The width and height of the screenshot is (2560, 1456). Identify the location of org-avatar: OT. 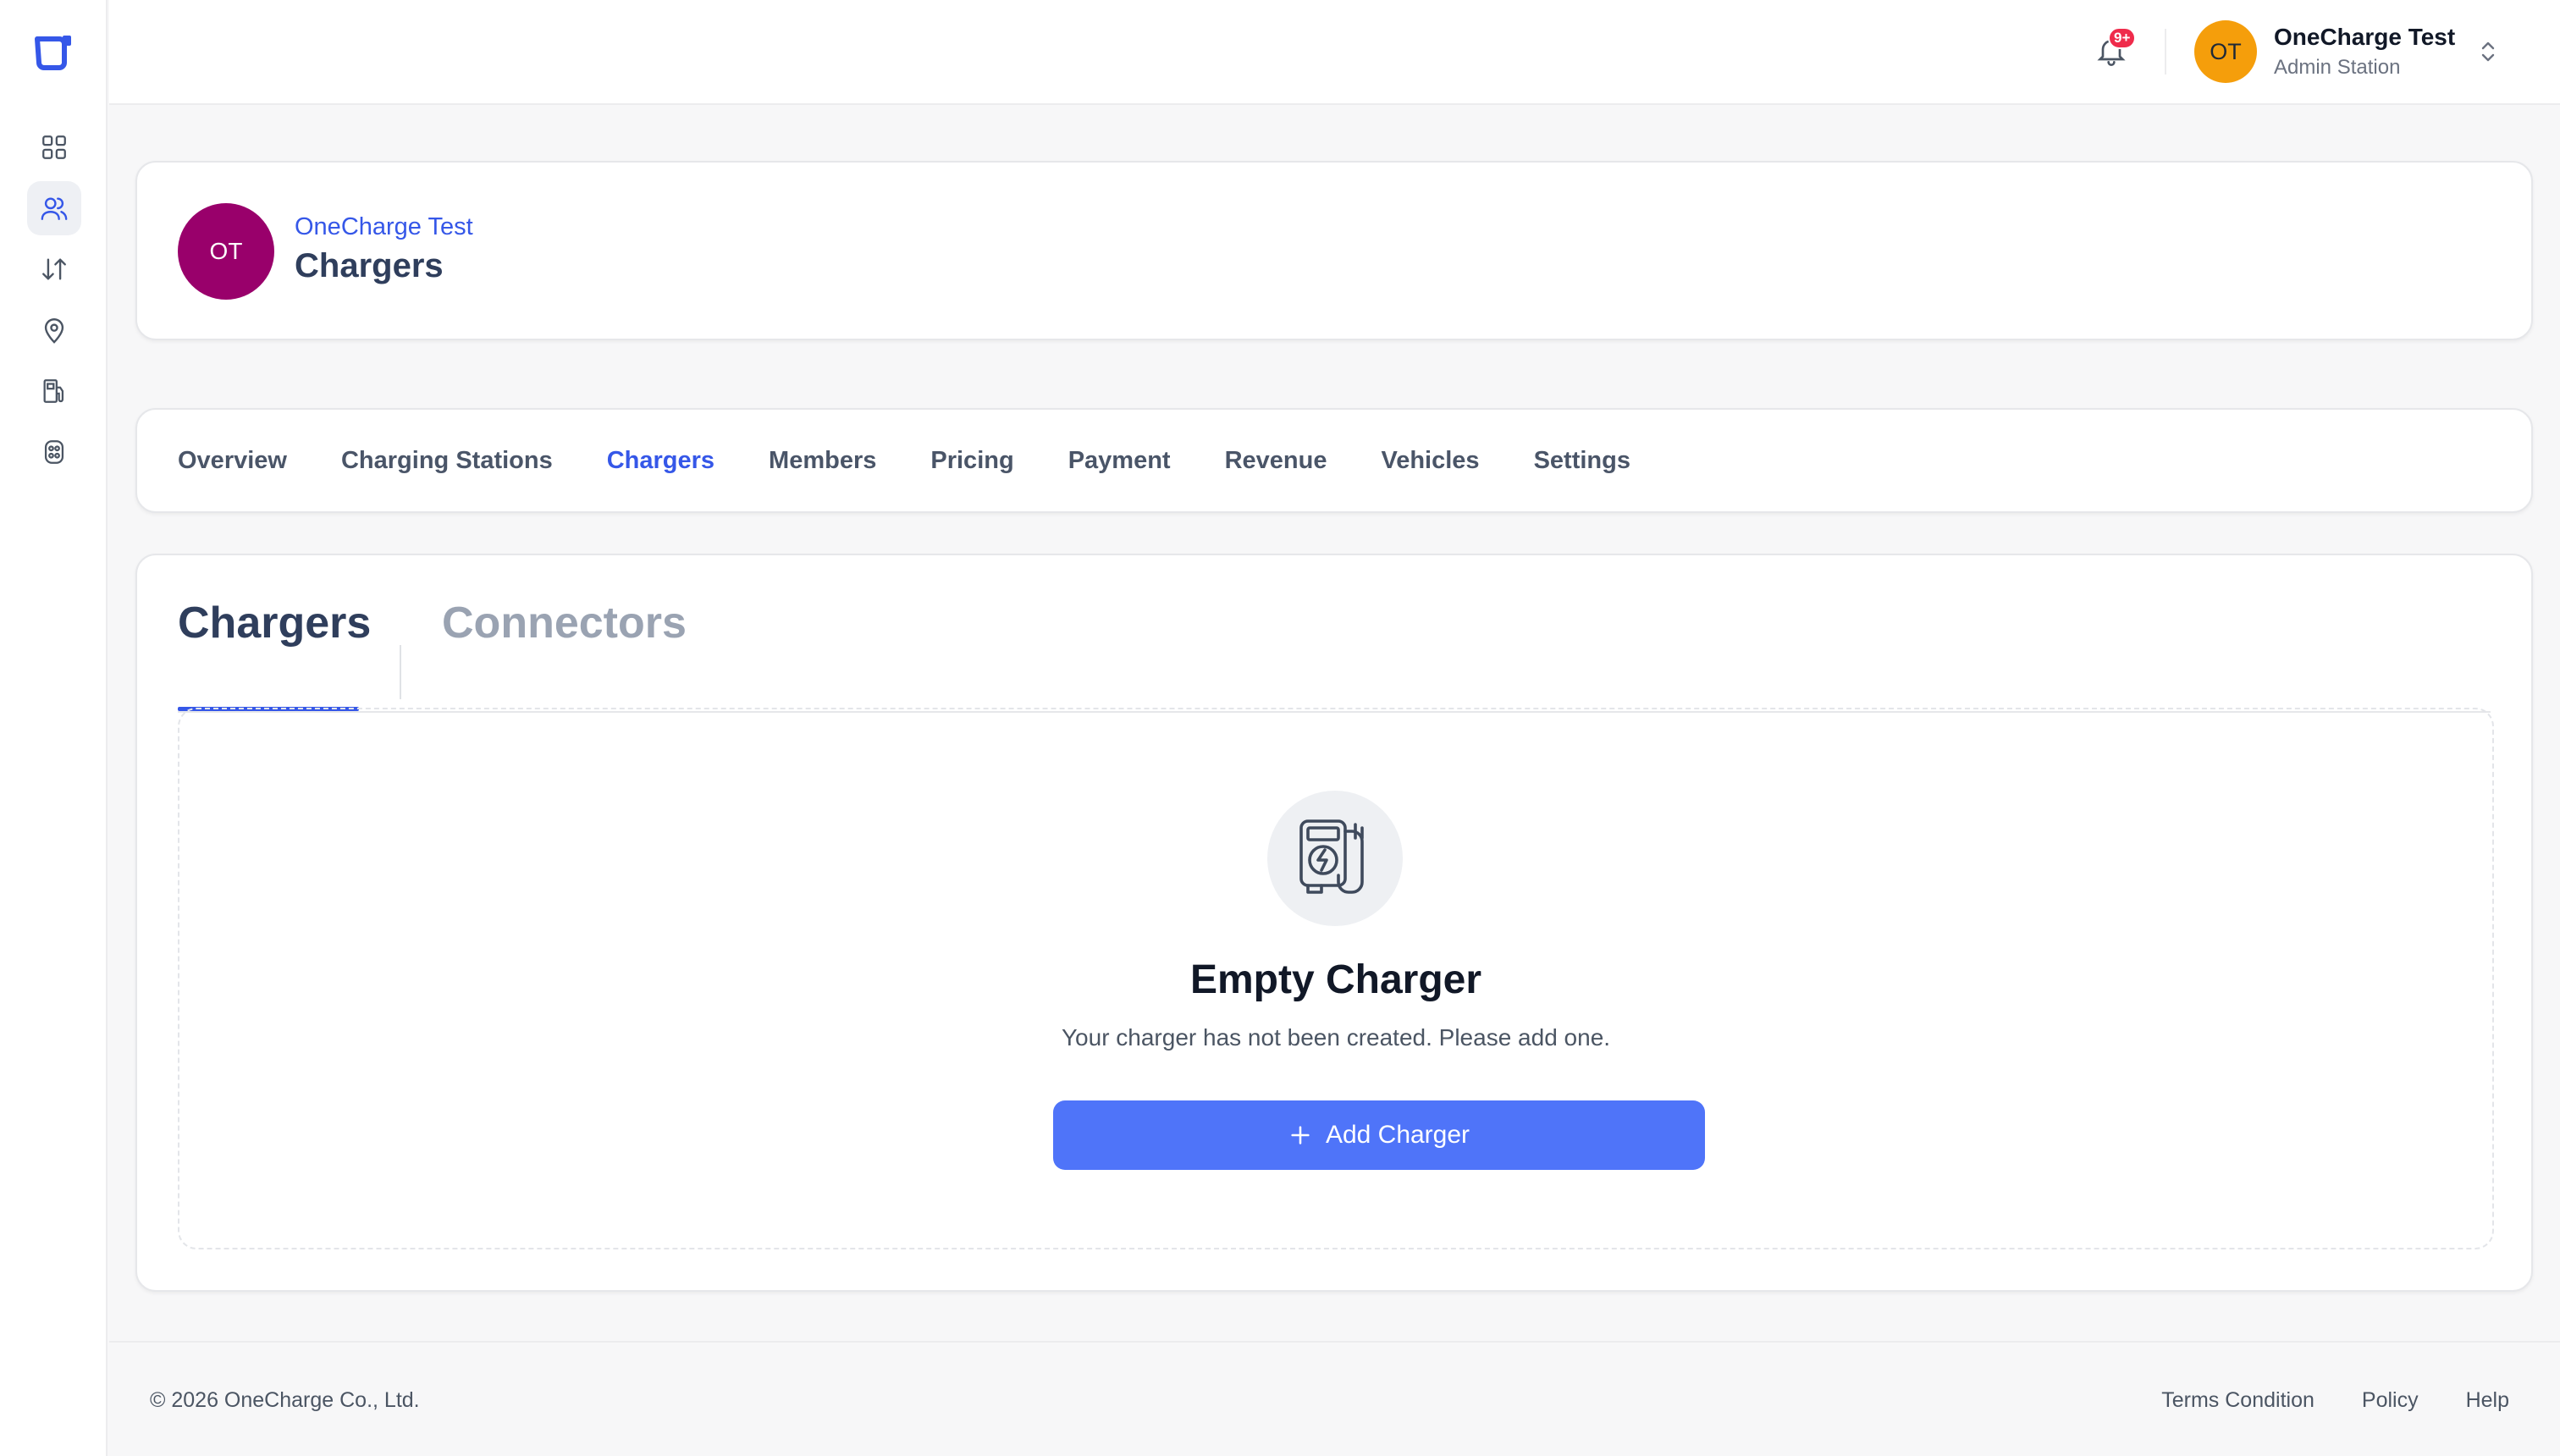
(226, 251).